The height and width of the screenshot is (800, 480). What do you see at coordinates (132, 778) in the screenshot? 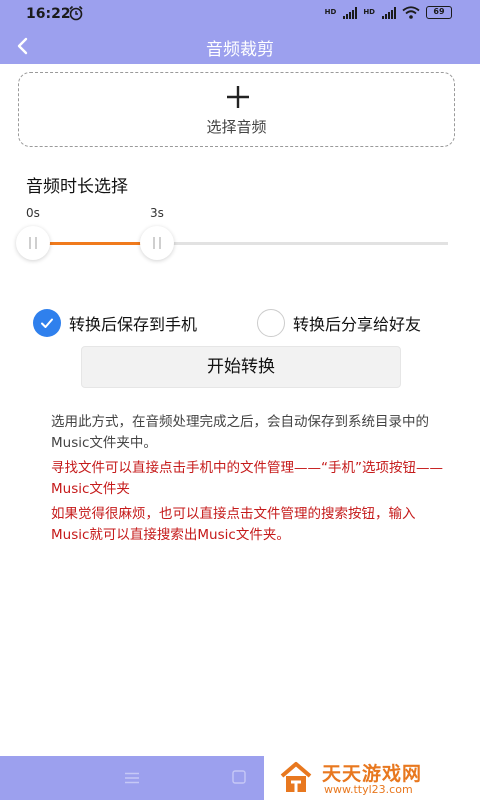
I see `menu-icon` at bounding box center [132, 778].